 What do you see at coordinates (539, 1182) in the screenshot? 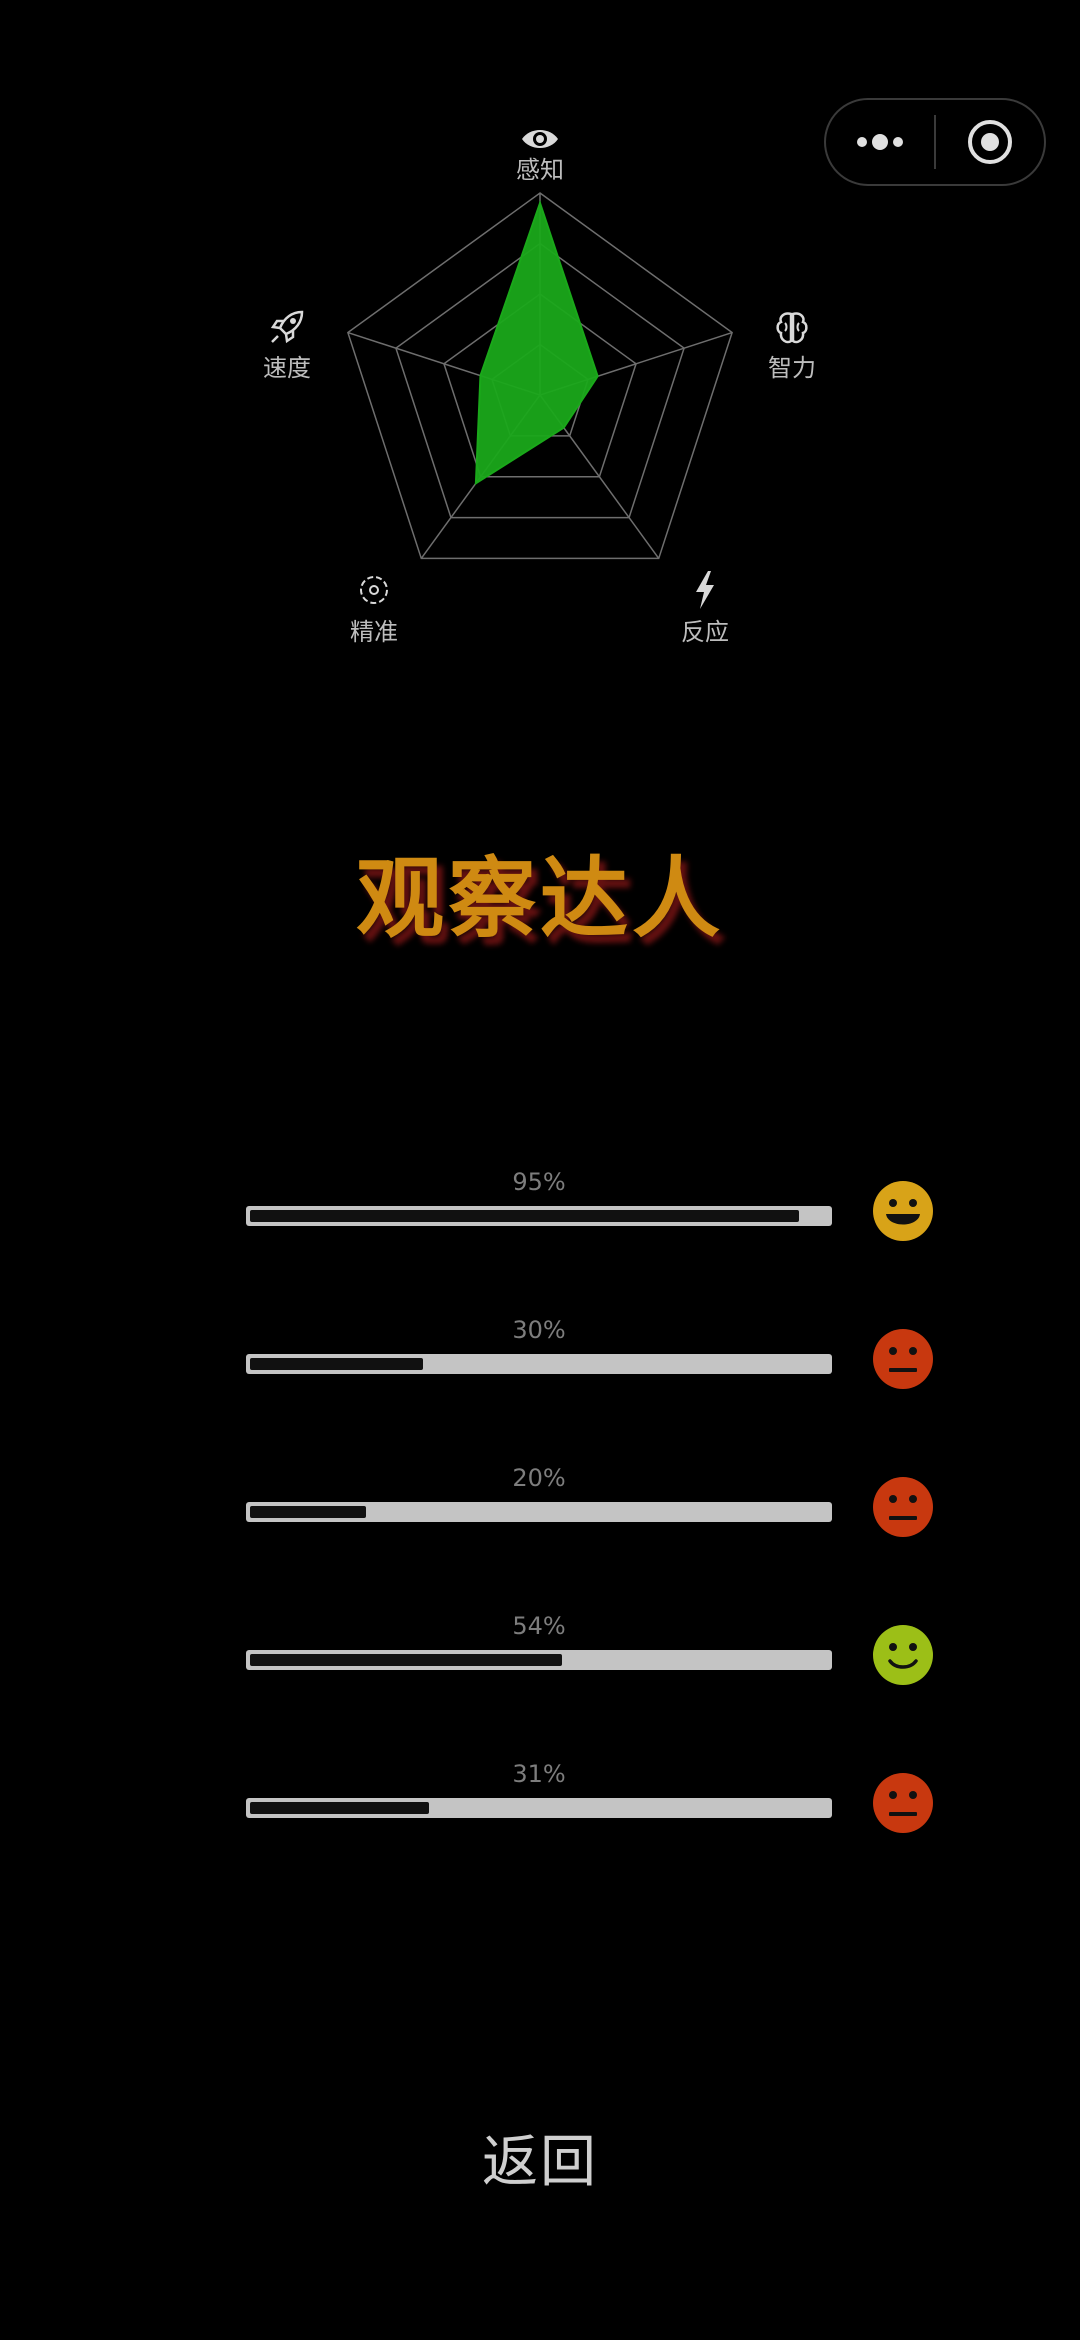
I see `score-percent: 95%` at bounding box center [539, 1182].